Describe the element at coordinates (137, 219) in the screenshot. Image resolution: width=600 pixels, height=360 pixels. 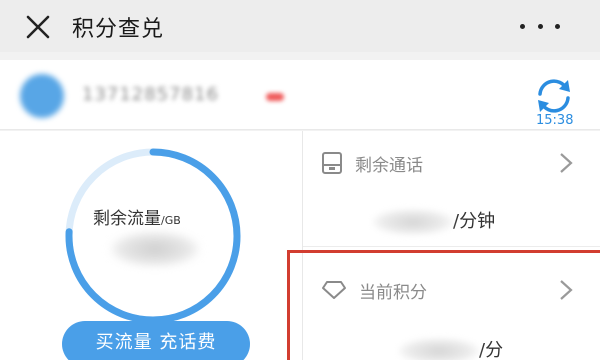
I see `data-usage-label: 剩余流量/GB` at that location.